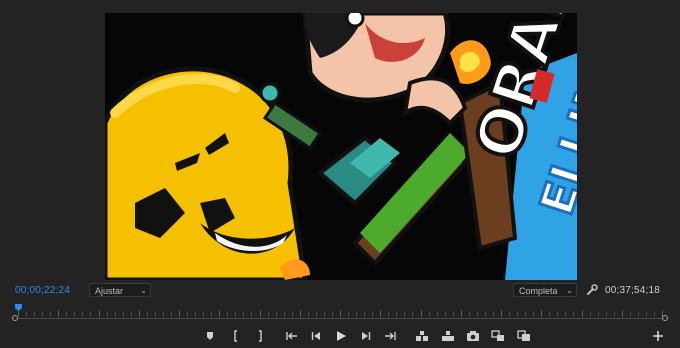 This screenshot has width=680, height=348. I want to click on playback-resolution-dropdown: Completa ⌄, so click(545, 290).